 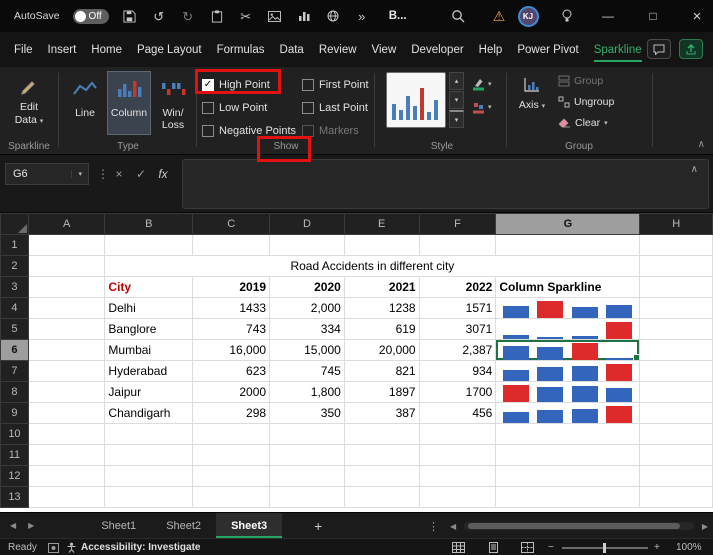 I want to click on zoom-slider-thumb, so click(x=604, y=548).